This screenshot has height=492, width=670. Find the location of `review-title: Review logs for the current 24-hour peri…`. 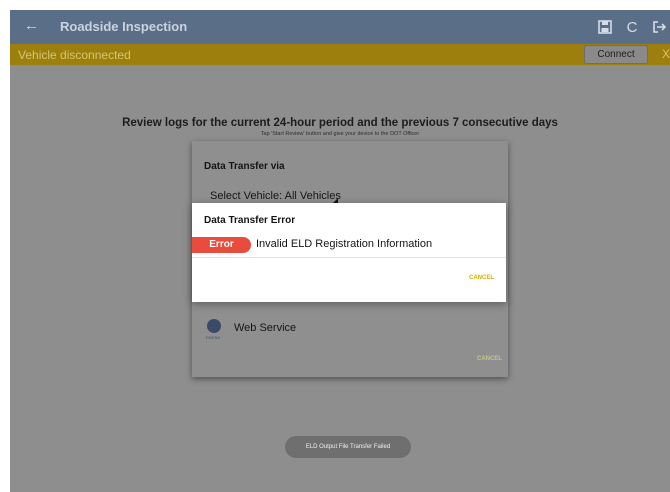

review-title: Review logs for the current 24-hour peri… is located at coordinates (340, 123).